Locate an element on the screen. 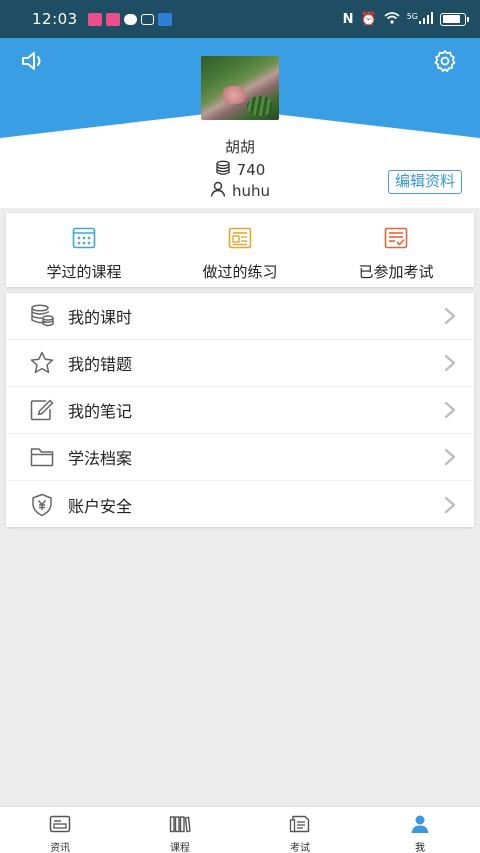 This screenshot has width=480, height=853. user-name: 胡胡 is located at coordinates (239, 147).